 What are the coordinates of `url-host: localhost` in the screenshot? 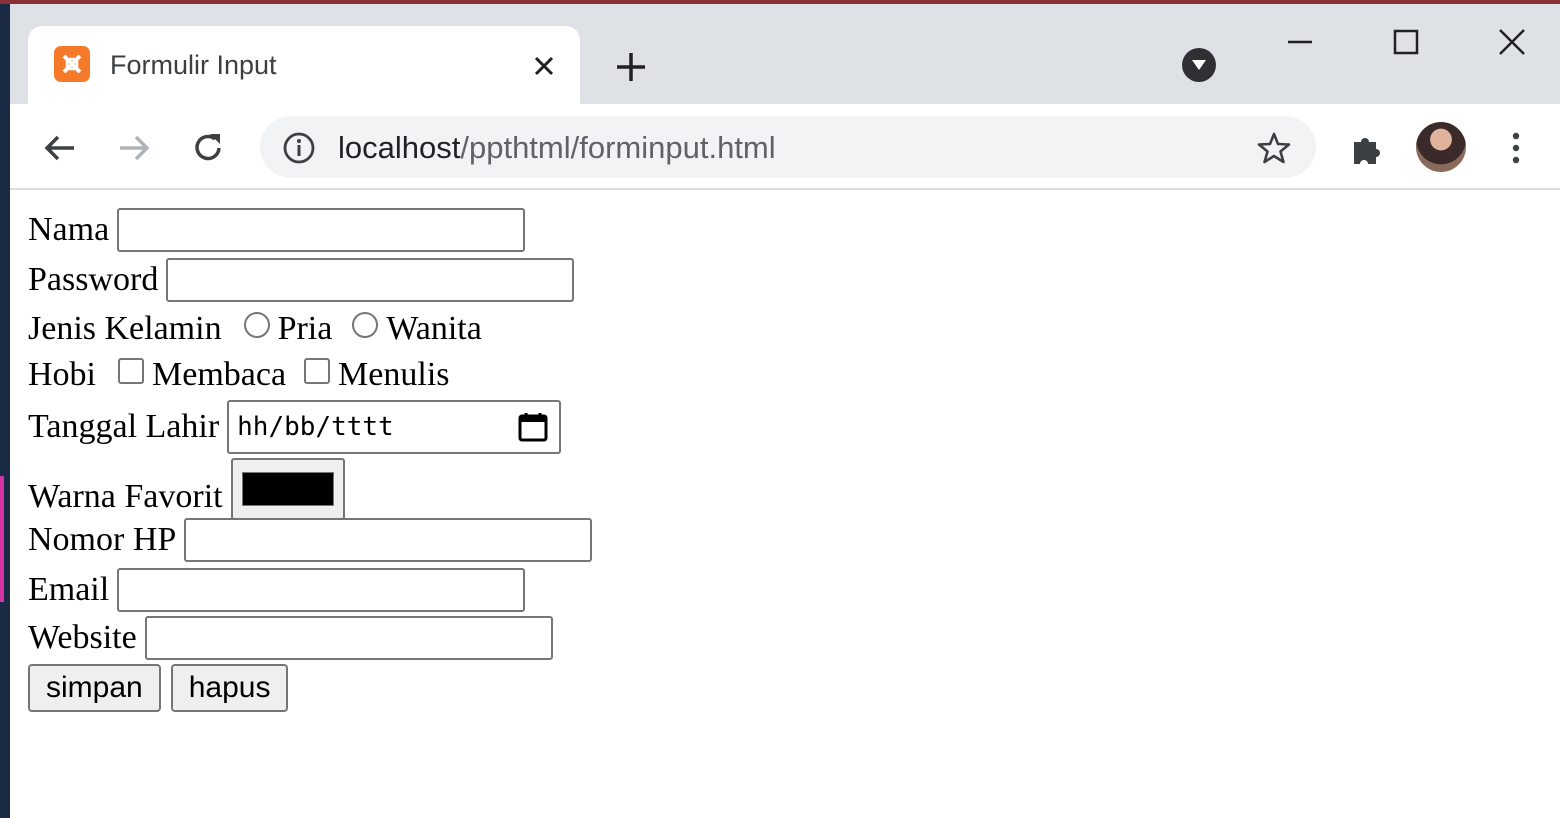 It's located at (399, 147).